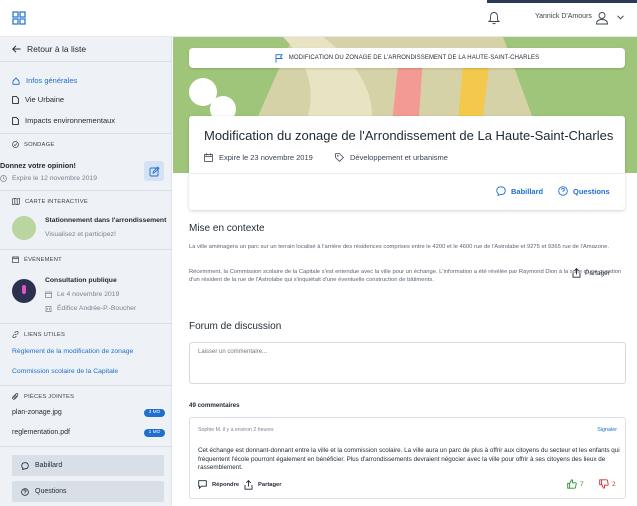  What do you see at coordinates (218, 484) in the screenshot?
I see `reply-button: Répondre` at bounding box center [218, 484].